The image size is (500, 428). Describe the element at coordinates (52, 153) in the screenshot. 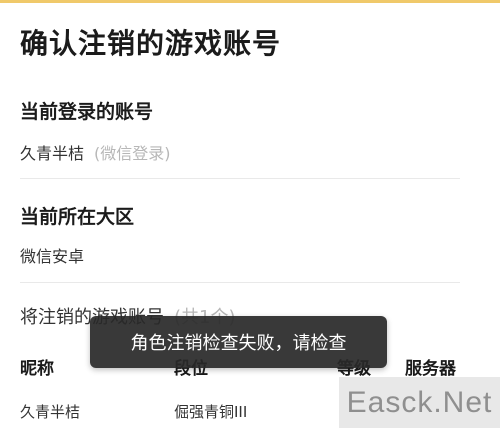

I see `current-account-name: 久青半桔` at that location.